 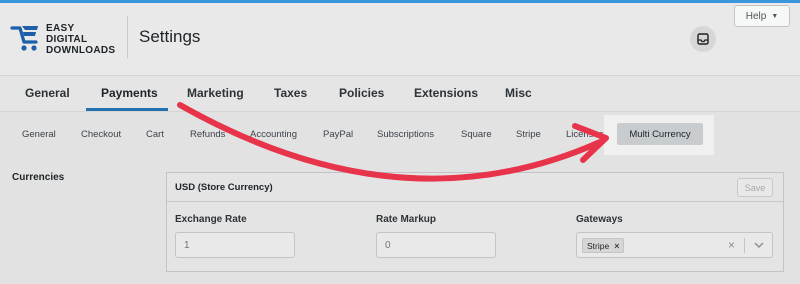 What do you see at coordinates (436, 245) in the screenshot?
I see `rate-markup-input` at bounding box center [436, 245].